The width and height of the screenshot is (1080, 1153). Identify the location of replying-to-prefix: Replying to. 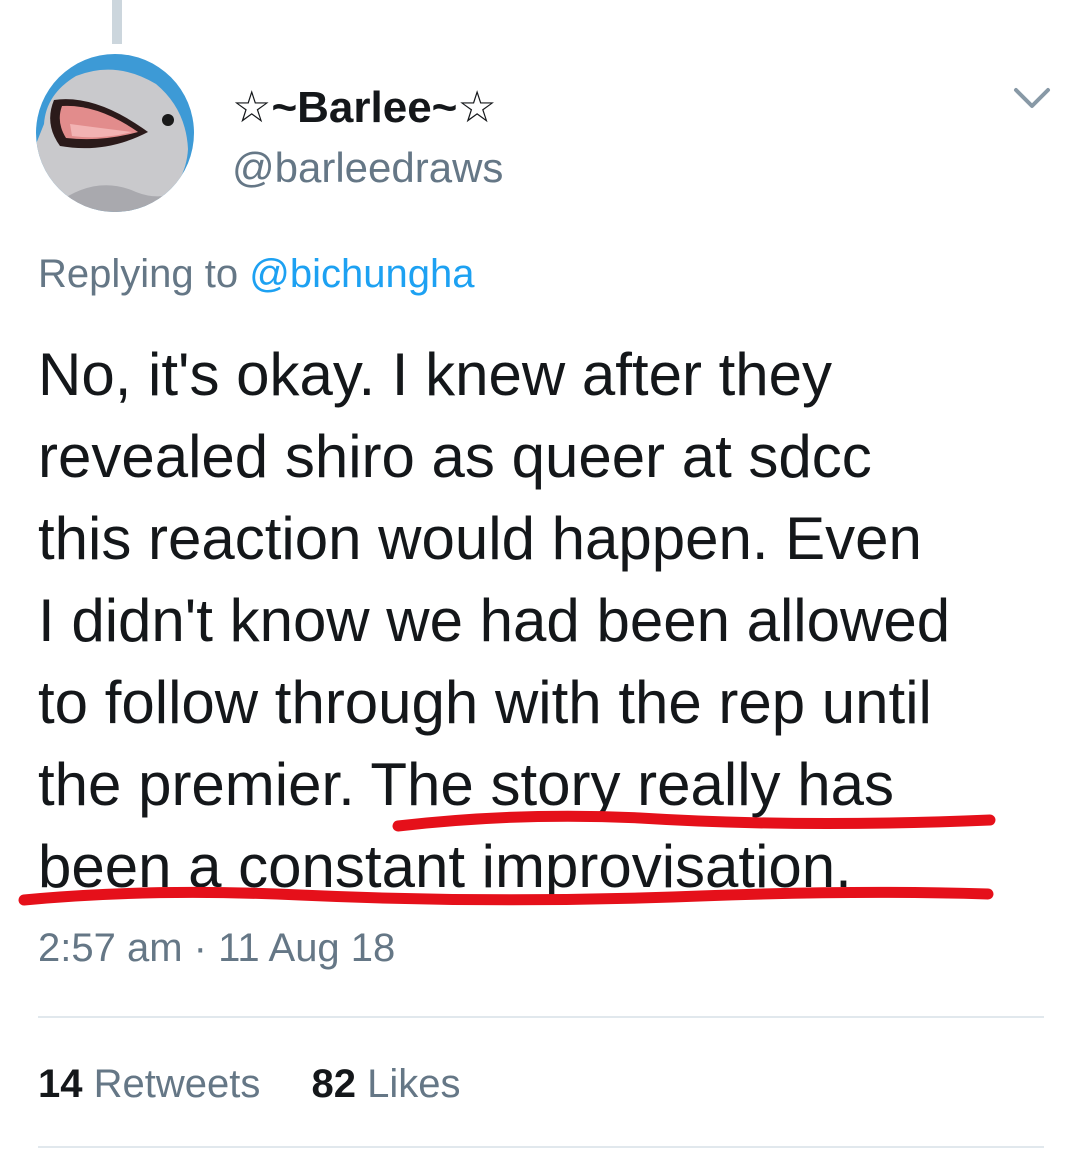
(144, 274).